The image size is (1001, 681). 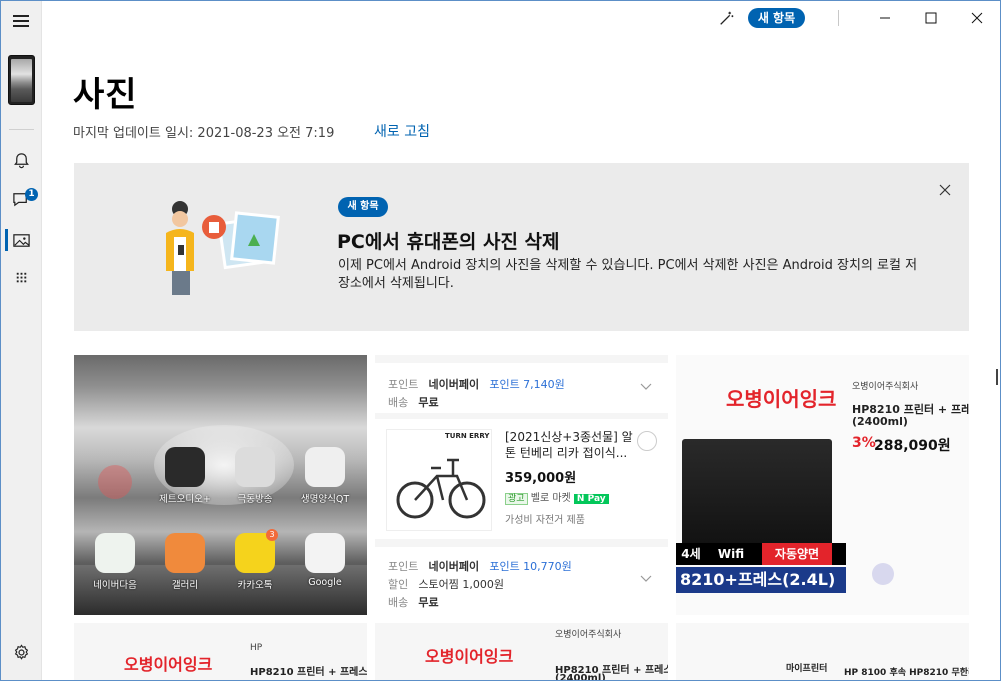 What do you see at coordinates (21, 278) in the screenshot?
I see `apps-grid-icon` at bounding box center [21, 278].